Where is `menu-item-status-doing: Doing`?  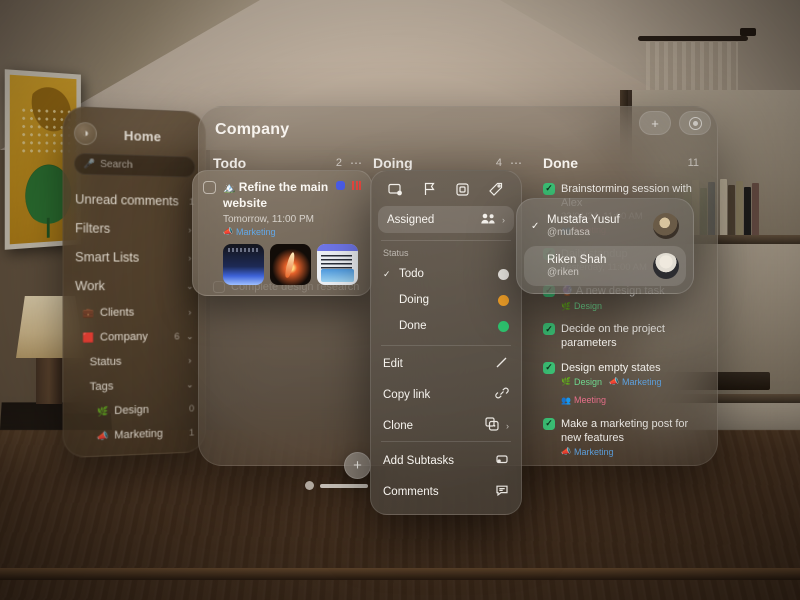
menu-item-status-doing: Doing is located at coordinates (446, 300).